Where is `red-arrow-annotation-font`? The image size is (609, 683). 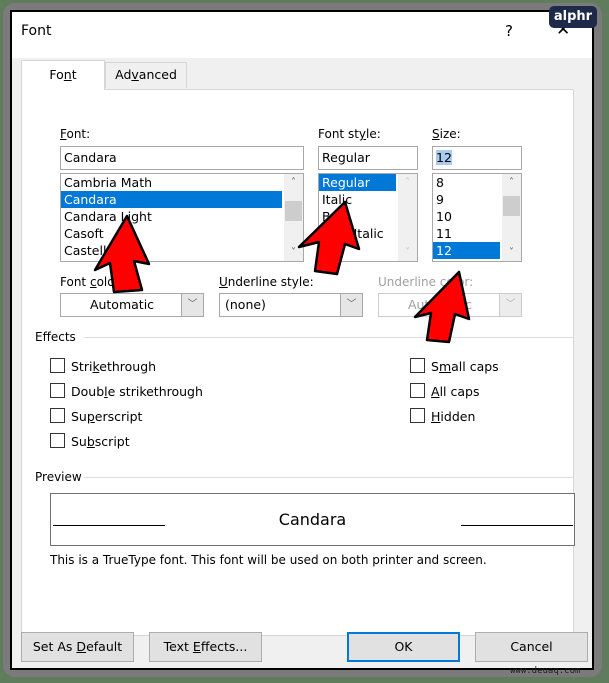
red-arrow-annotation-font is located at coordinates (122, 254).